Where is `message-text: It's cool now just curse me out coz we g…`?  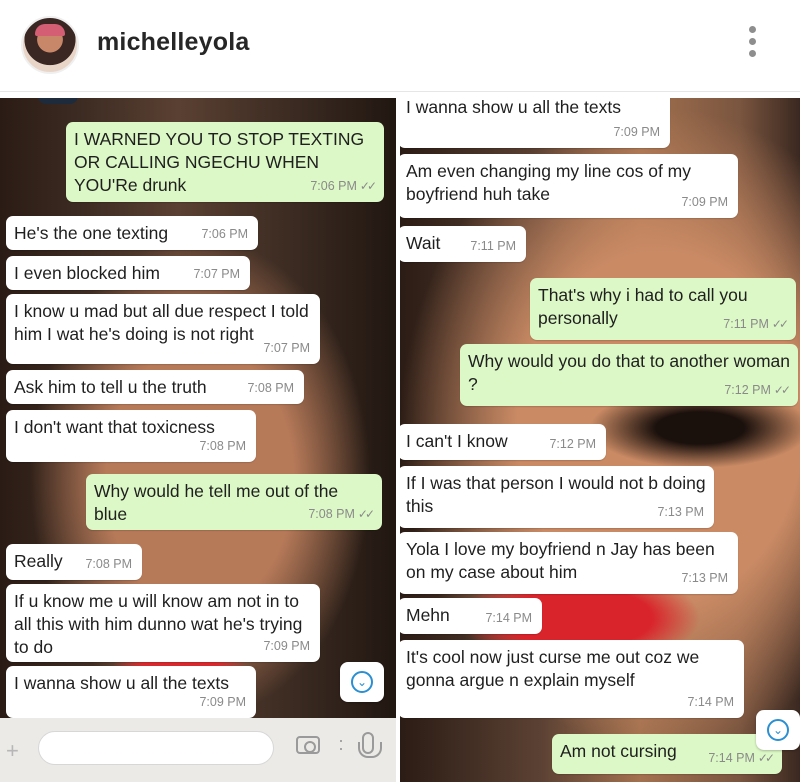
message-text: It's cool now just curse me out coz we g… is located at coordinates (553, 668).